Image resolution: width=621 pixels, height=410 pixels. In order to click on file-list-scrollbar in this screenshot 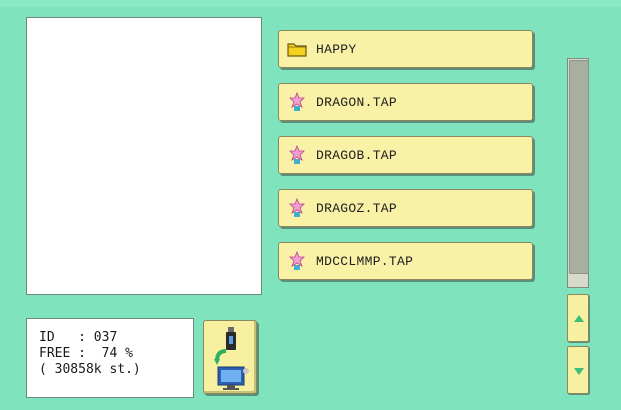, I will do `click(578, 226)`.